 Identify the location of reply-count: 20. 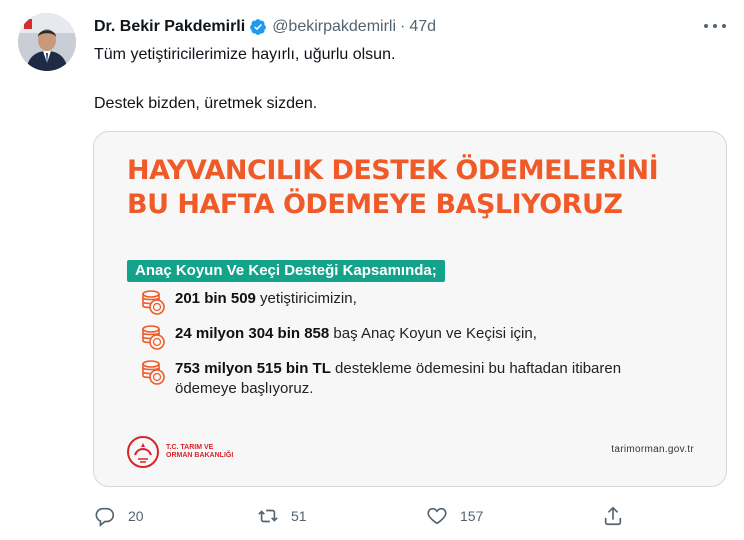
(136, 516).